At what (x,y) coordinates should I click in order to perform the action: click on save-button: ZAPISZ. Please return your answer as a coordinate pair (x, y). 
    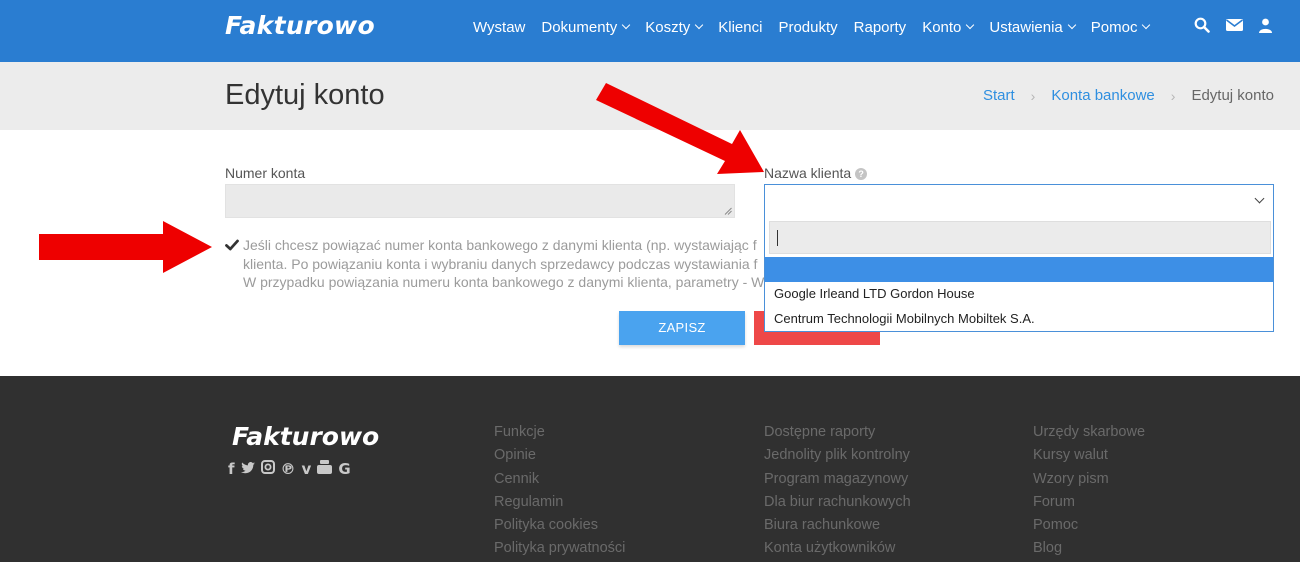
    Looking at the image, I should click on (682, 328).